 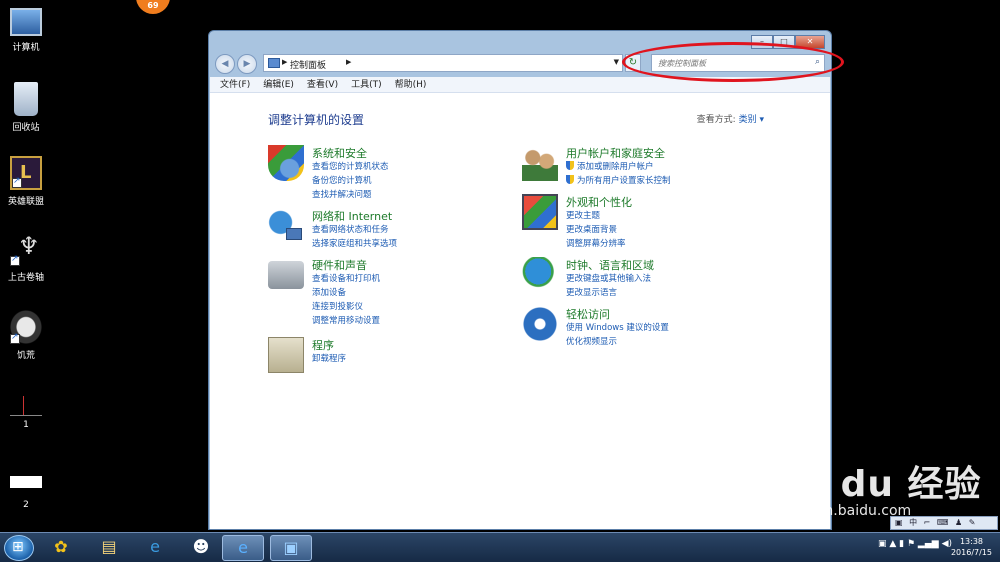 What do you see at coordinates (201, 548) in the screenshot?
I see `qq-icon: ☻` at bounding box center [201, 548].